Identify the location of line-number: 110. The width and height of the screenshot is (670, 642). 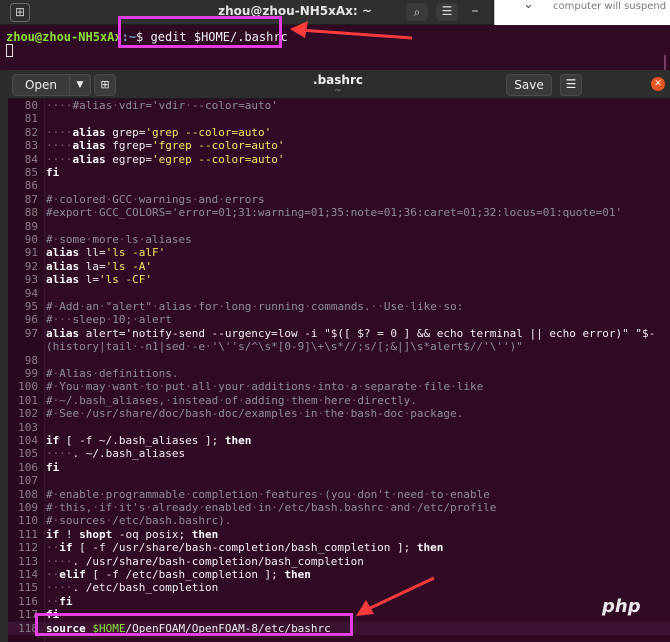
(28, 521).